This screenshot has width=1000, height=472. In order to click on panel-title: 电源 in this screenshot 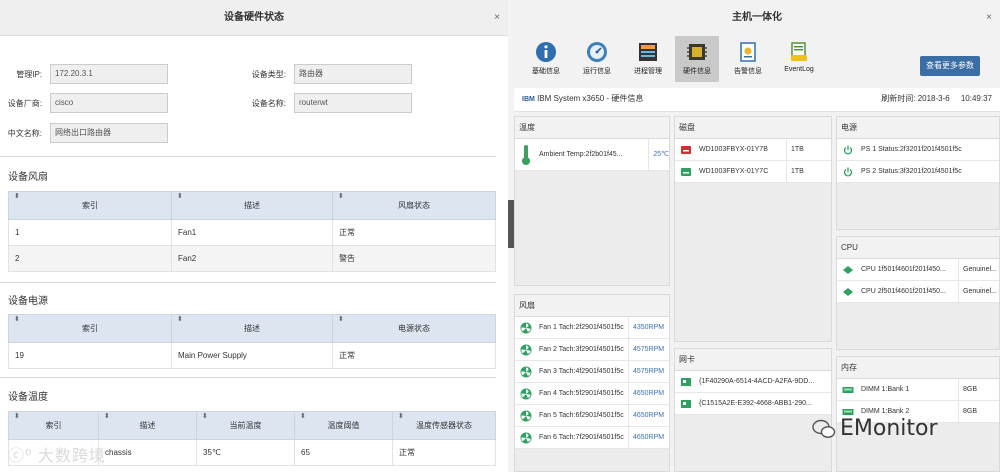, I will do `click(918, 128)`.